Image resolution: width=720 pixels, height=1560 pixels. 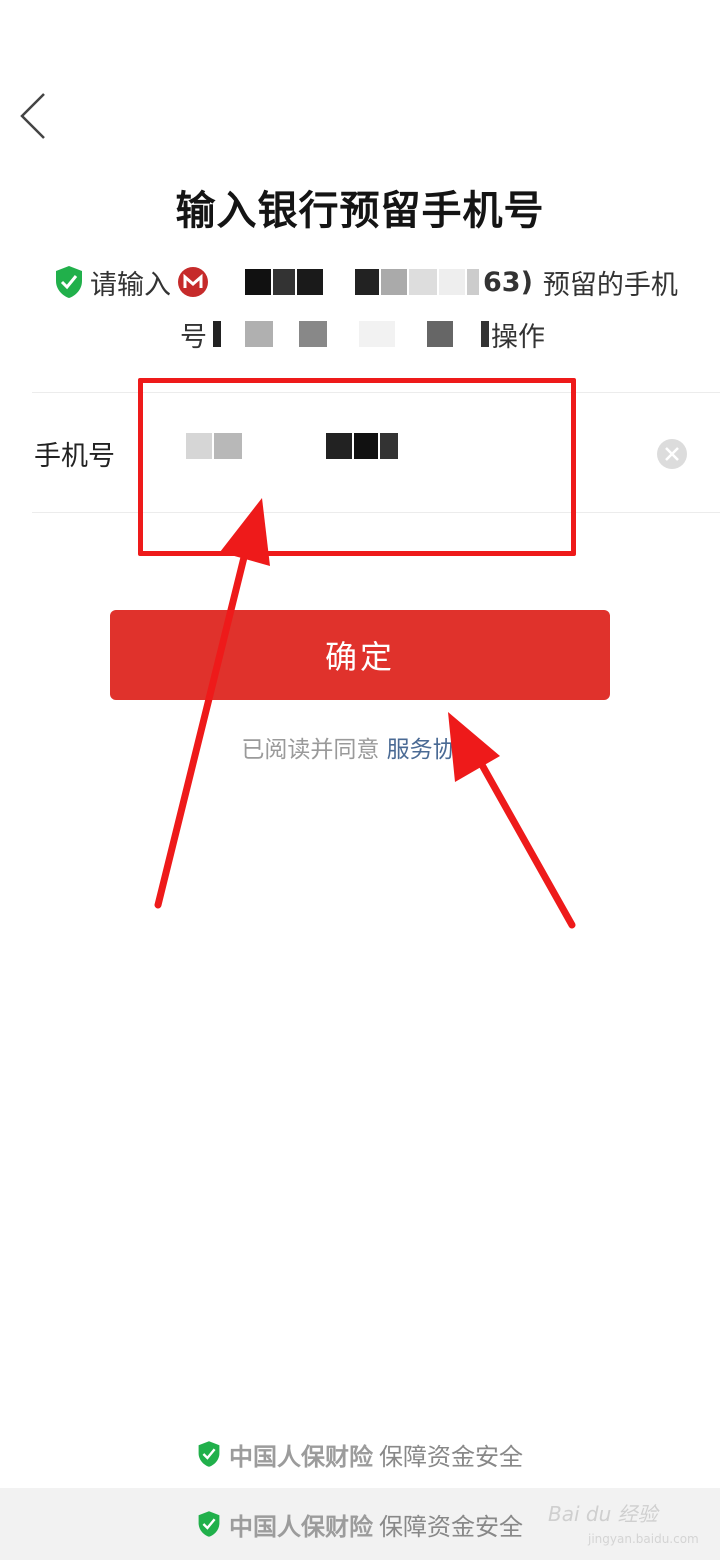 I want to click on notice-line-1: 请输入 63) 预留的手机, so click(x=366, y=282).